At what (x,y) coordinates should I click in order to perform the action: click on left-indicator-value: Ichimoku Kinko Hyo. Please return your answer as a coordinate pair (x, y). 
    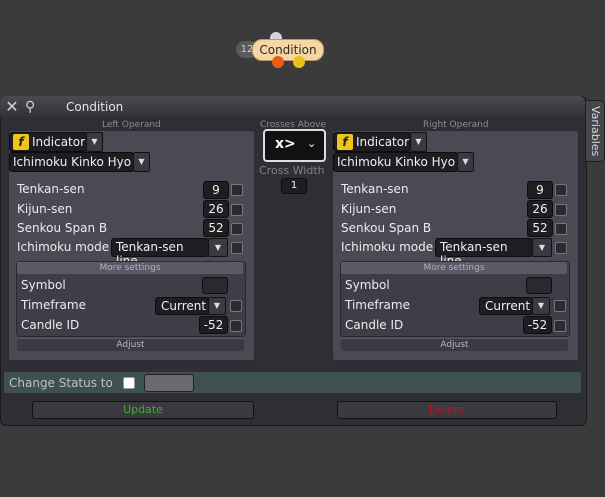
    Looking at the image, I should click on (72, 162).